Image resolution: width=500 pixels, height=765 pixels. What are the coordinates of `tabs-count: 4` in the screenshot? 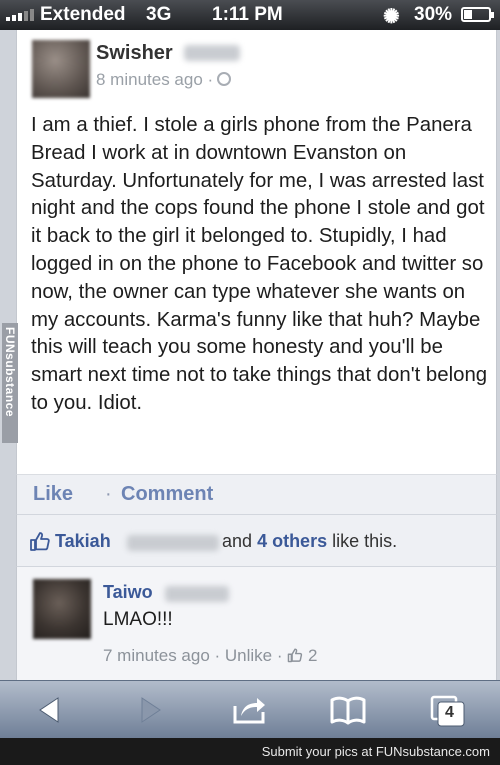 It's located at (449, 712).